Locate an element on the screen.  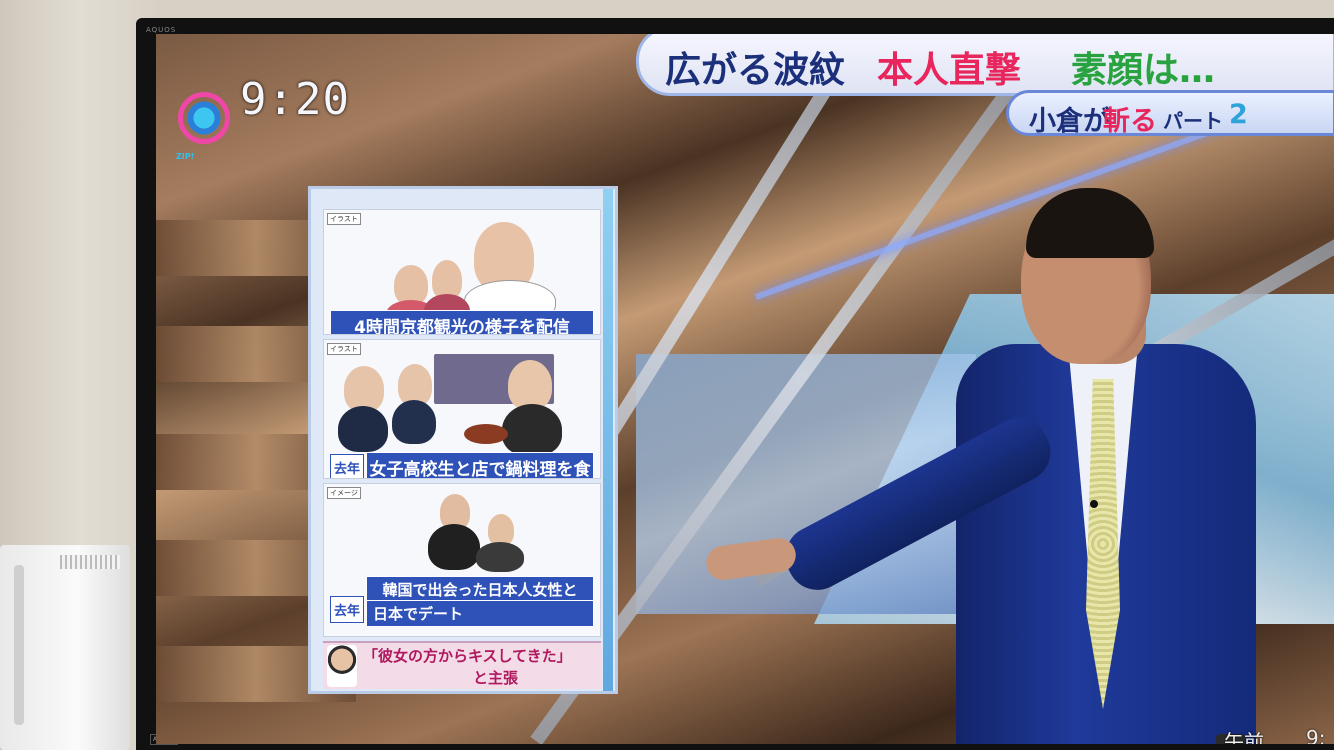
channel-logo-icon is located at coordinates (204, 118).